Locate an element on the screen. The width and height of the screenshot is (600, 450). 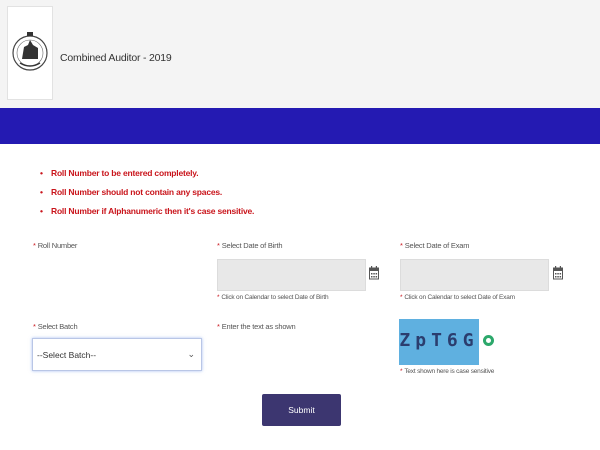
chevron-down-icon: ⌄ is located at coordinates (191, 354).